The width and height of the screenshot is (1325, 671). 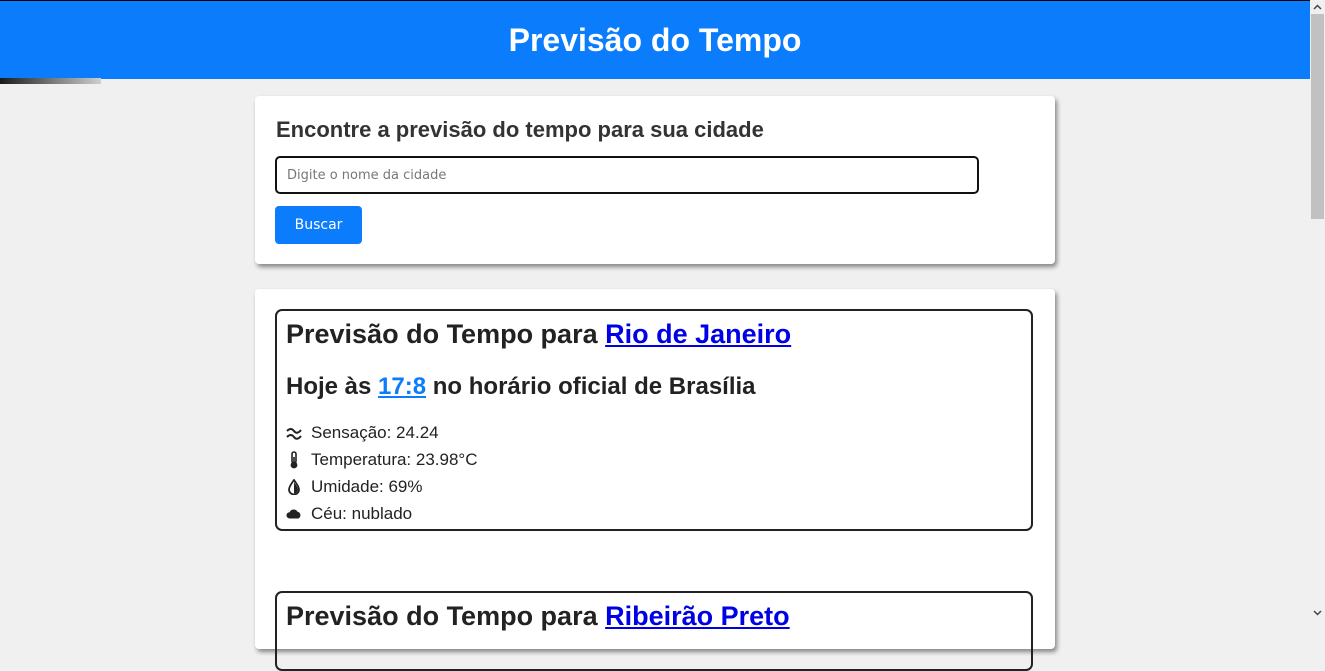 I want to click on cloud-icon, so click(x=294, y=514).